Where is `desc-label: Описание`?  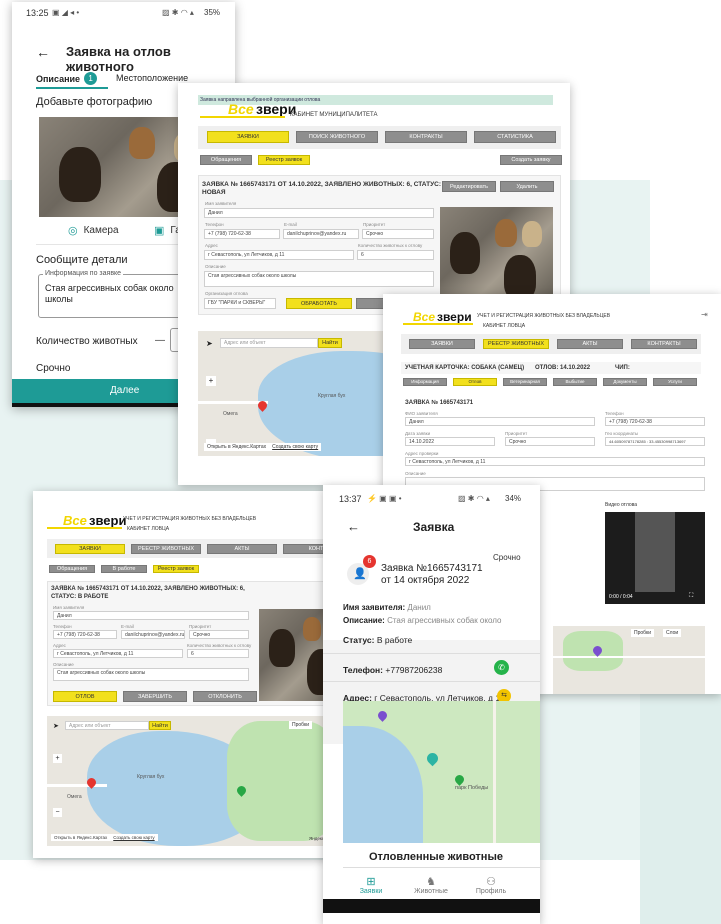
desc-label: Описание is located at coordinates (215, 266).